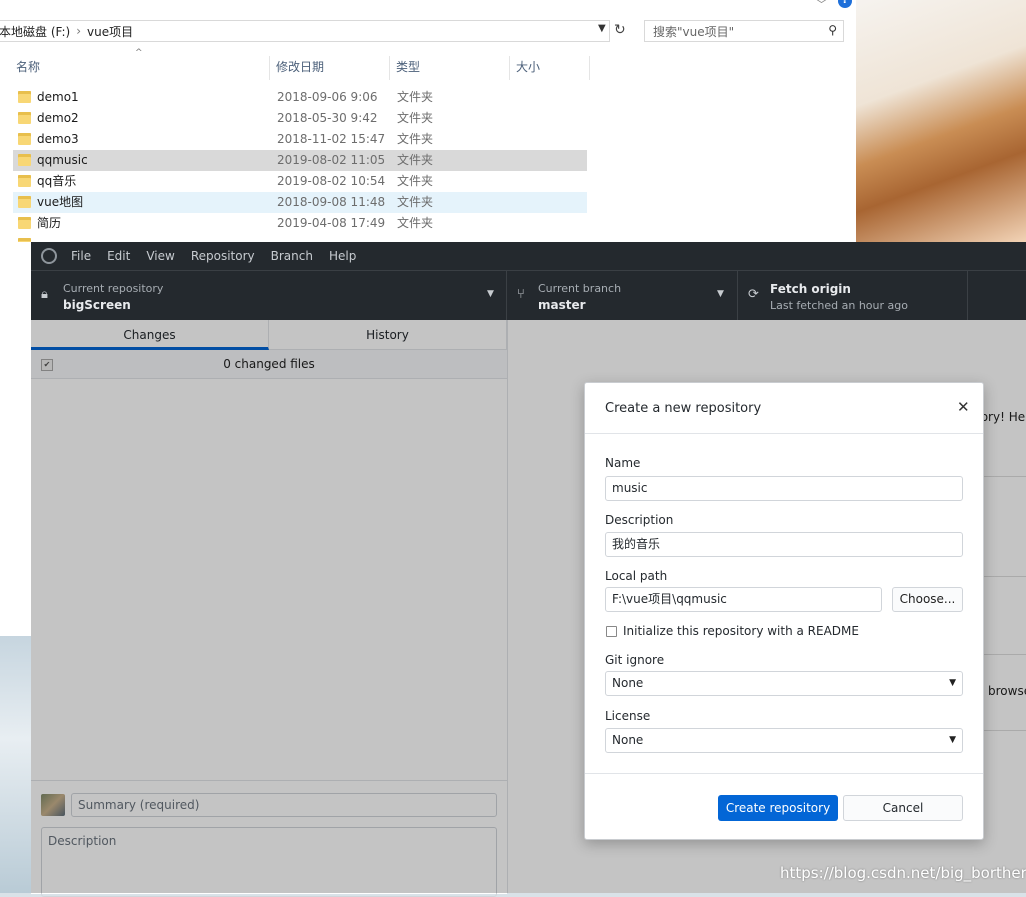 The width and height of the screenshot is (1026, 897). Describe the element at coordinates (784, 544) in the screenshot. I see `description-field: 我的音乐` at that location.